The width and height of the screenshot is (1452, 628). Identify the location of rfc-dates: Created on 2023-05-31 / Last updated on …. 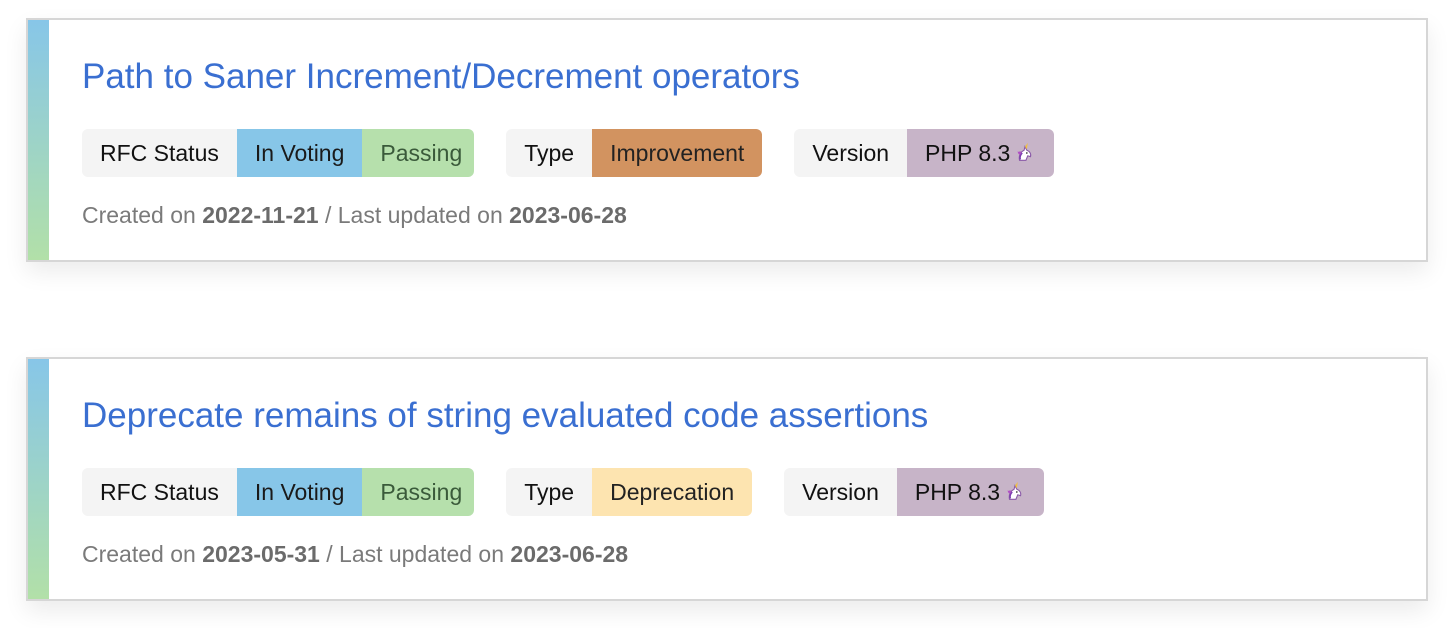
(355, 554).